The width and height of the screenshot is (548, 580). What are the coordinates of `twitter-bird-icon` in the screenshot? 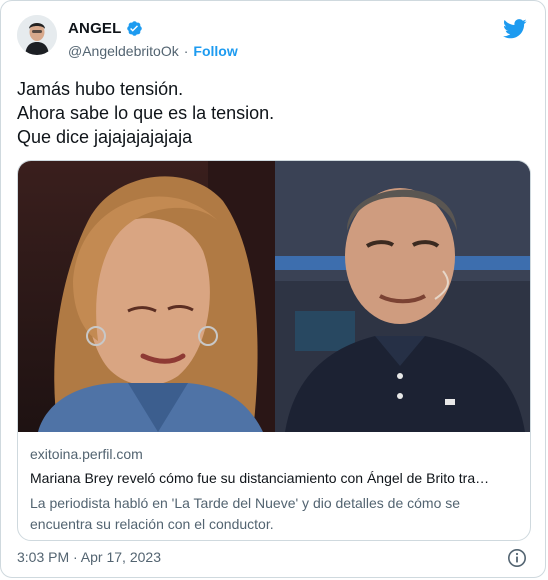 It's located at (515, 29).